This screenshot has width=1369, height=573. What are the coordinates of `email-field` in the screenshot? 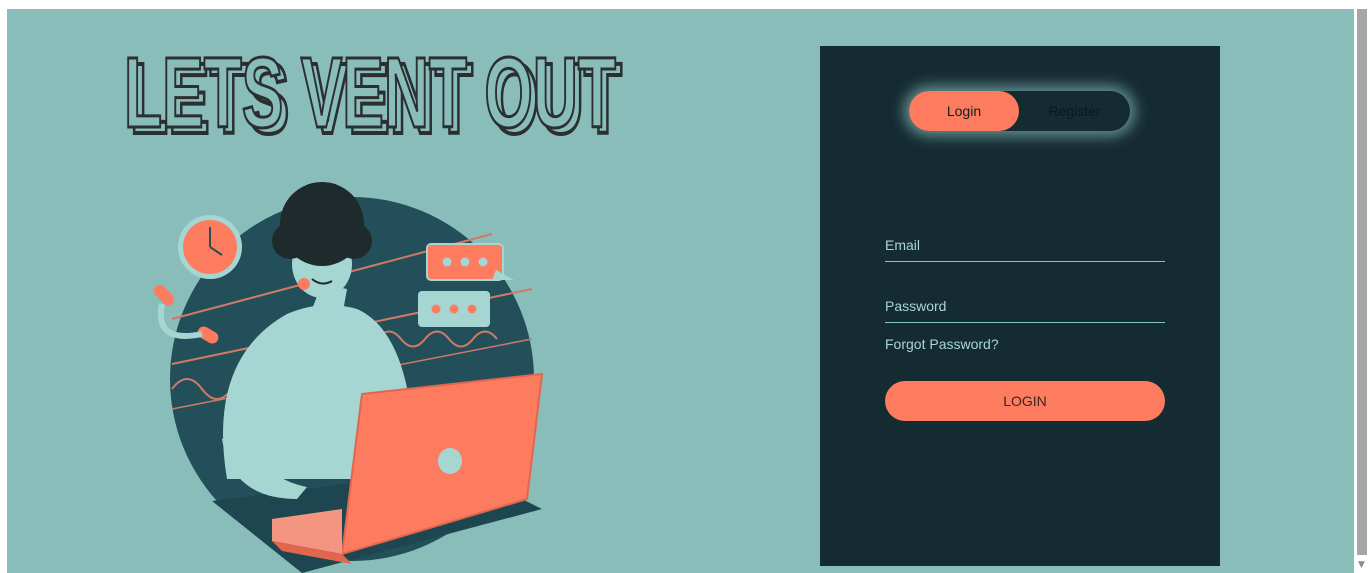 It's located at (1025, 241).